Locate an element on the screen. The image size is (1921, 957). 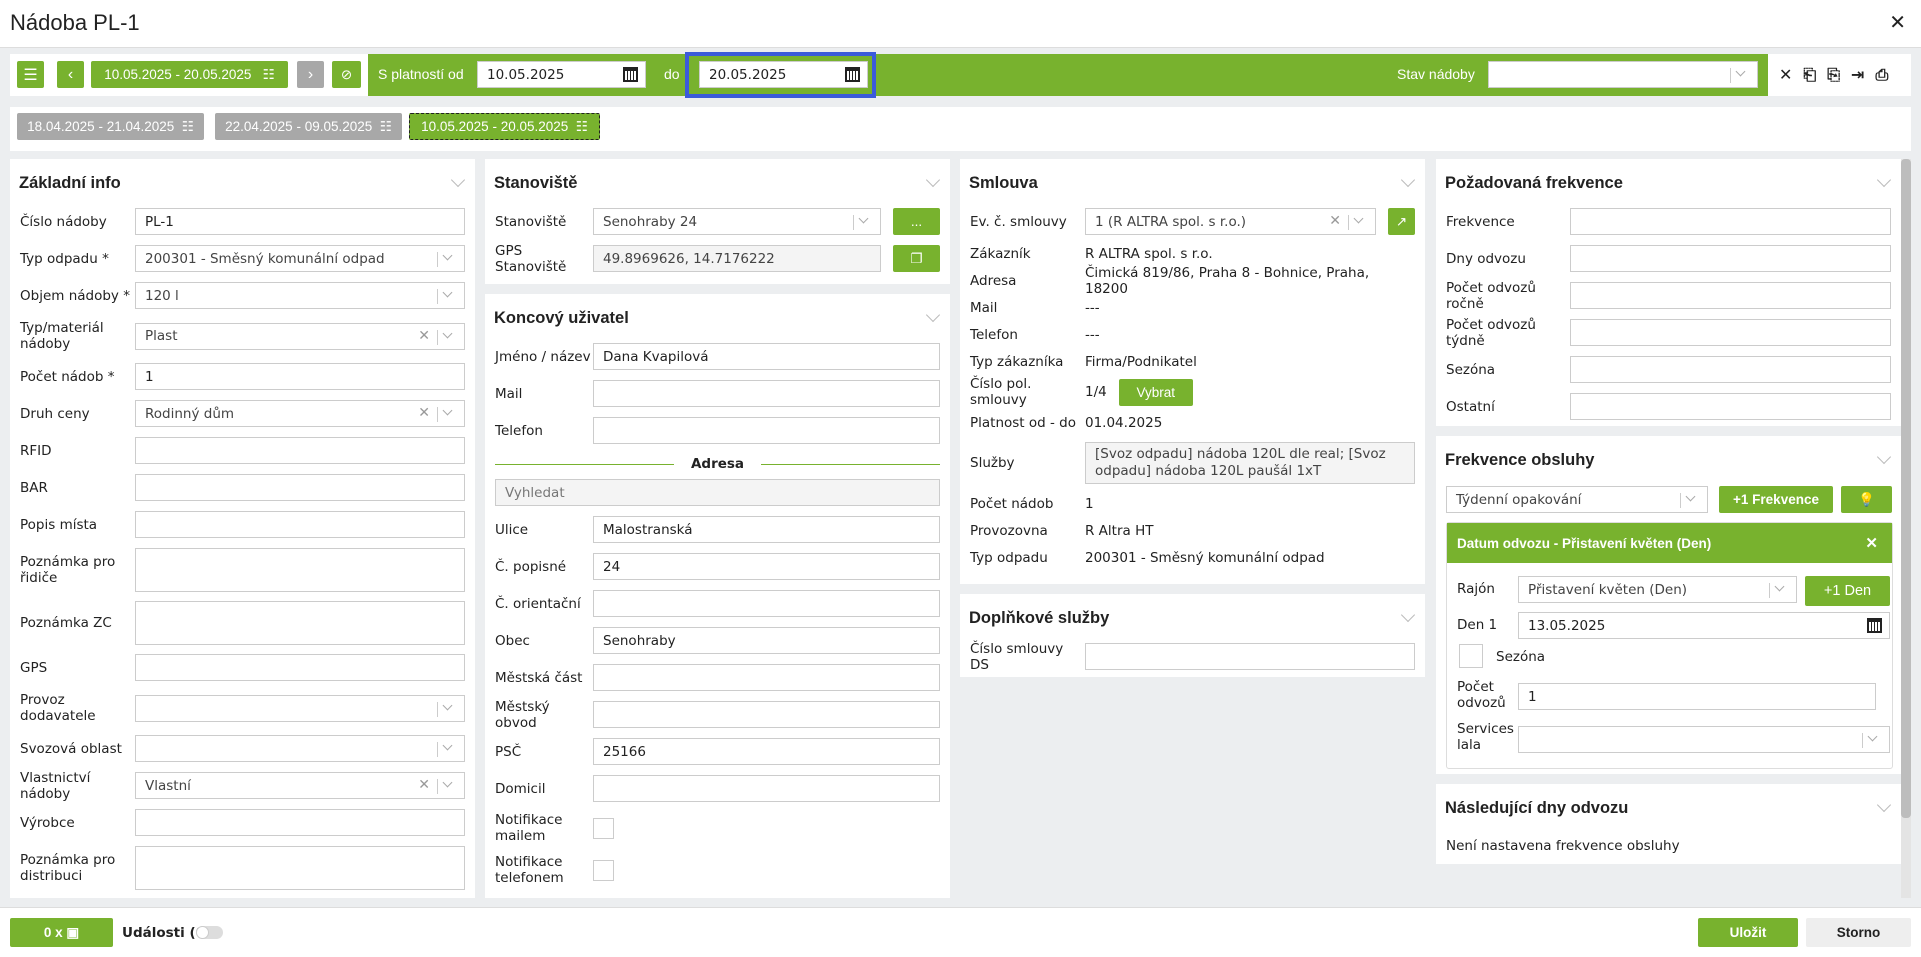
lightbulb-icon: 💡 is located at coordinates (1866, 499).